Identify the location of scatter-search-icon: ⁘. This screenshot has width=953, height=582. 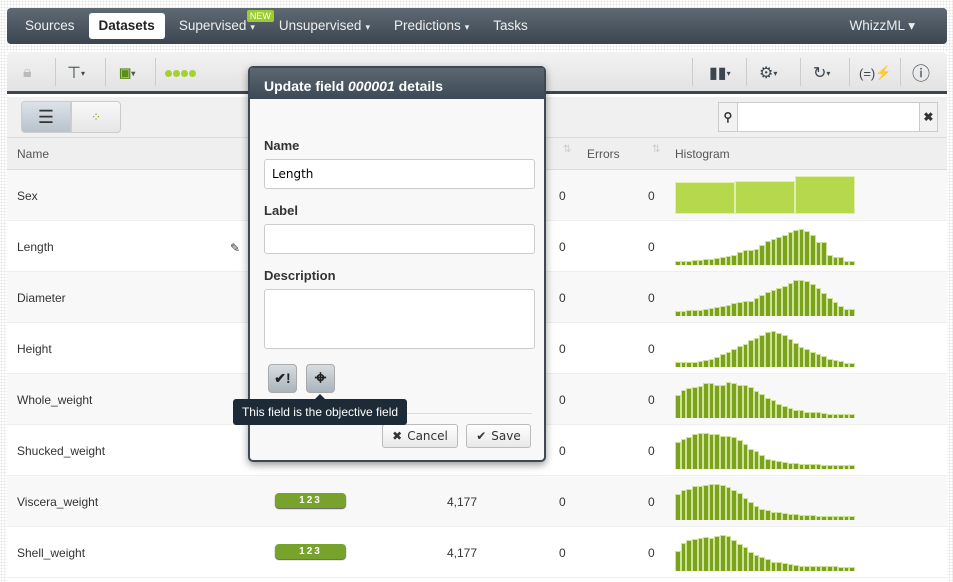
(96, 117).